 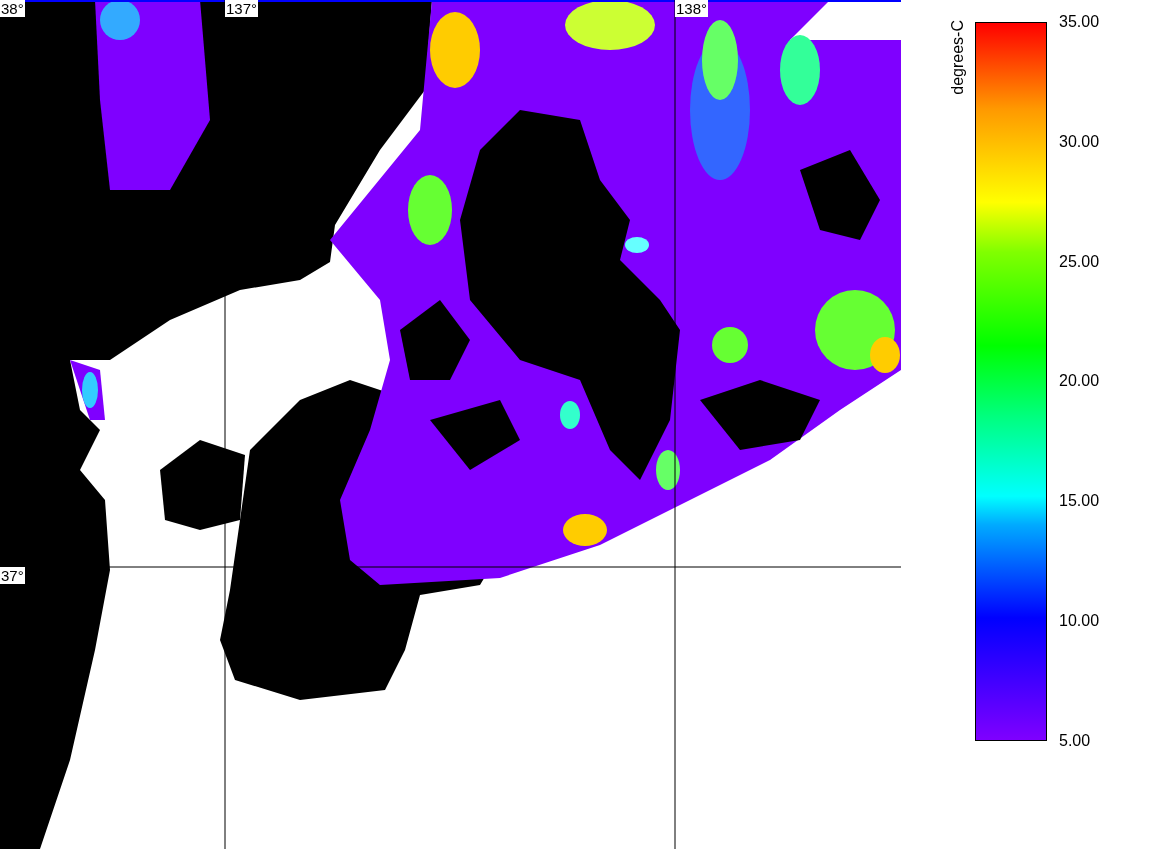 What do you see at coordinates (242, 8) in the screenshot?
I see `grid-label: 137°` at bounding box center [242, 8].